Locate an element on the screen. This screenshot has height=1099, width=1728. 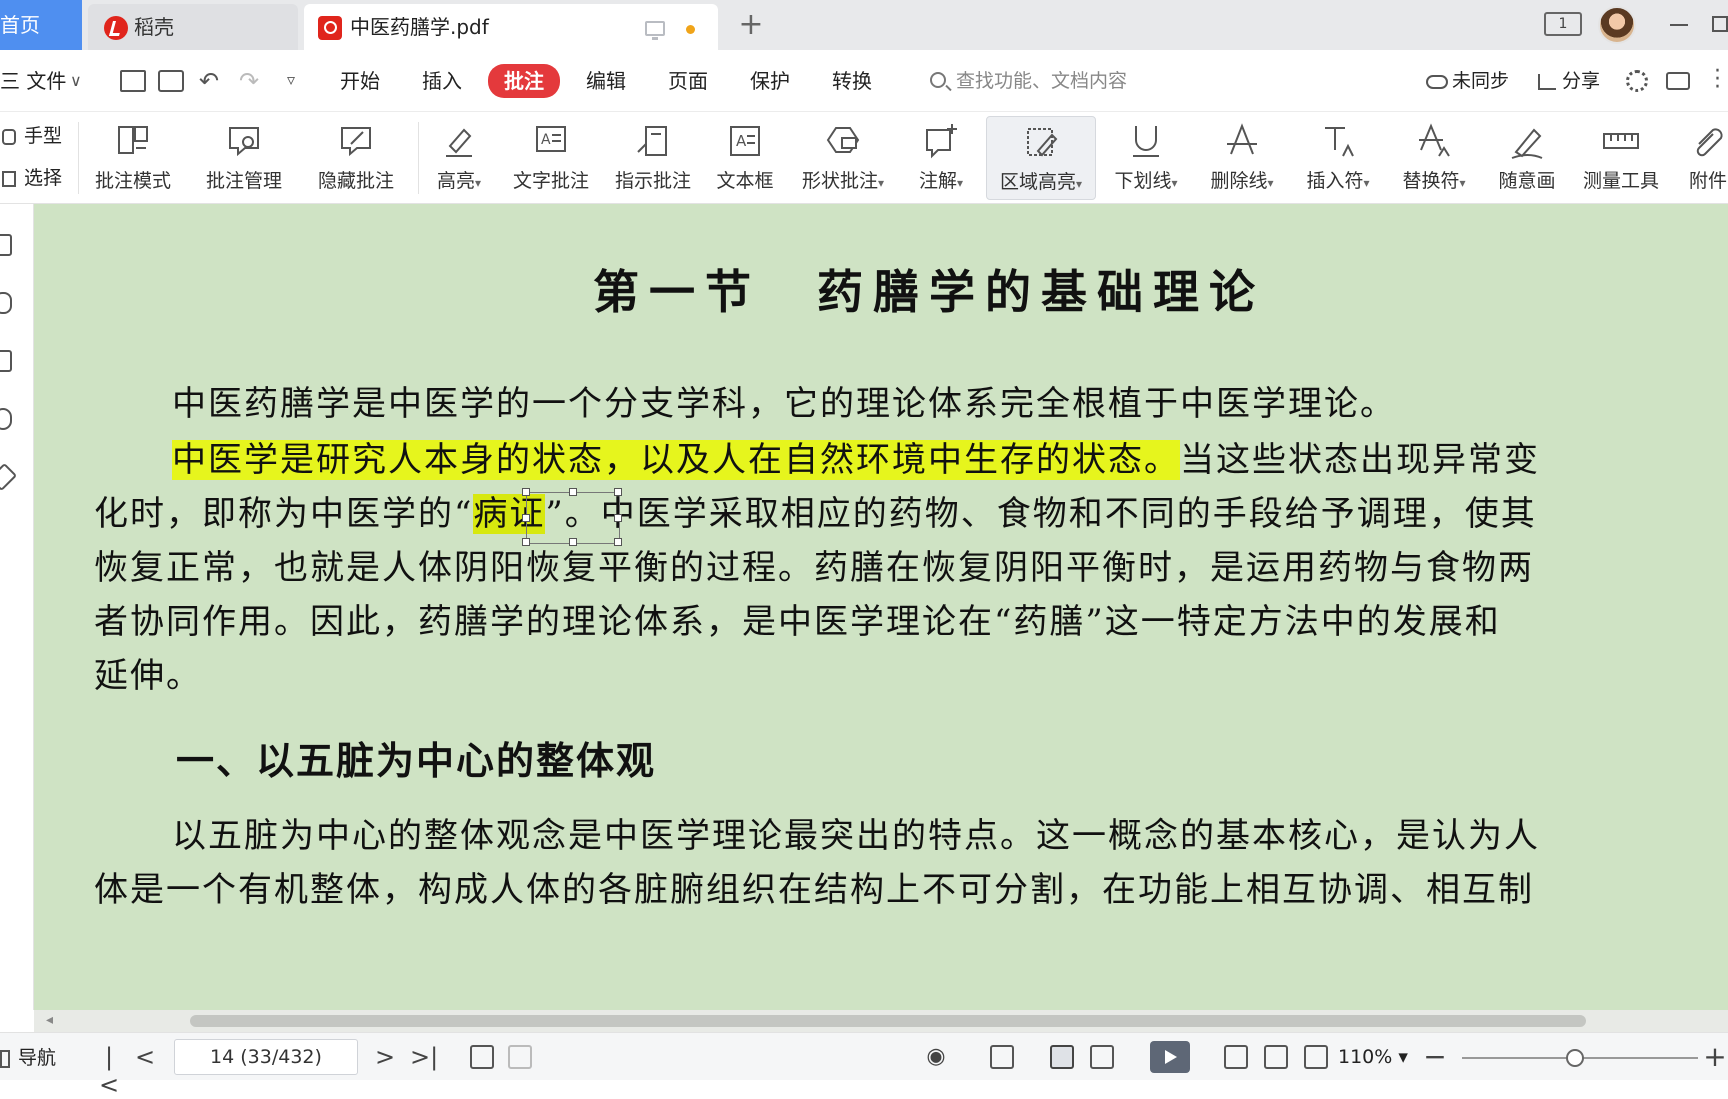
tab-edit: 编辑 is located at coordinates (606, 81).